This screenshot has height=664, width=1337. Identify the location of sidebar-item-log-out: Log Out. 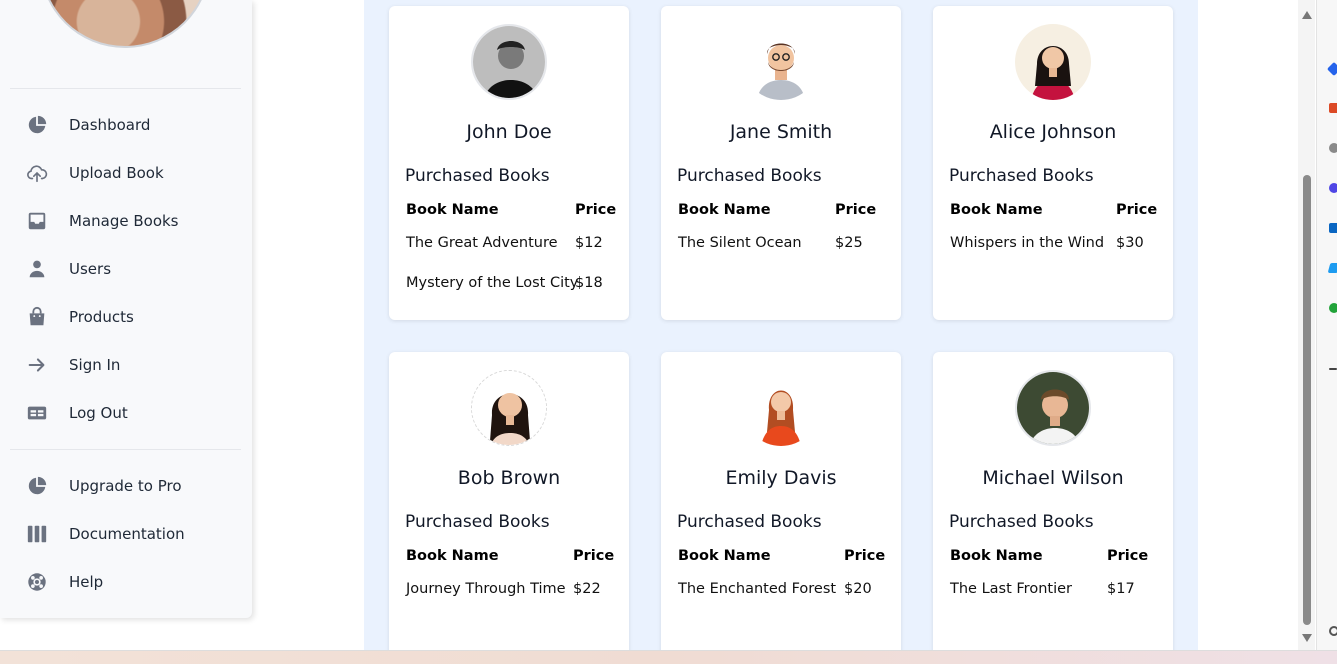
(126, 413).